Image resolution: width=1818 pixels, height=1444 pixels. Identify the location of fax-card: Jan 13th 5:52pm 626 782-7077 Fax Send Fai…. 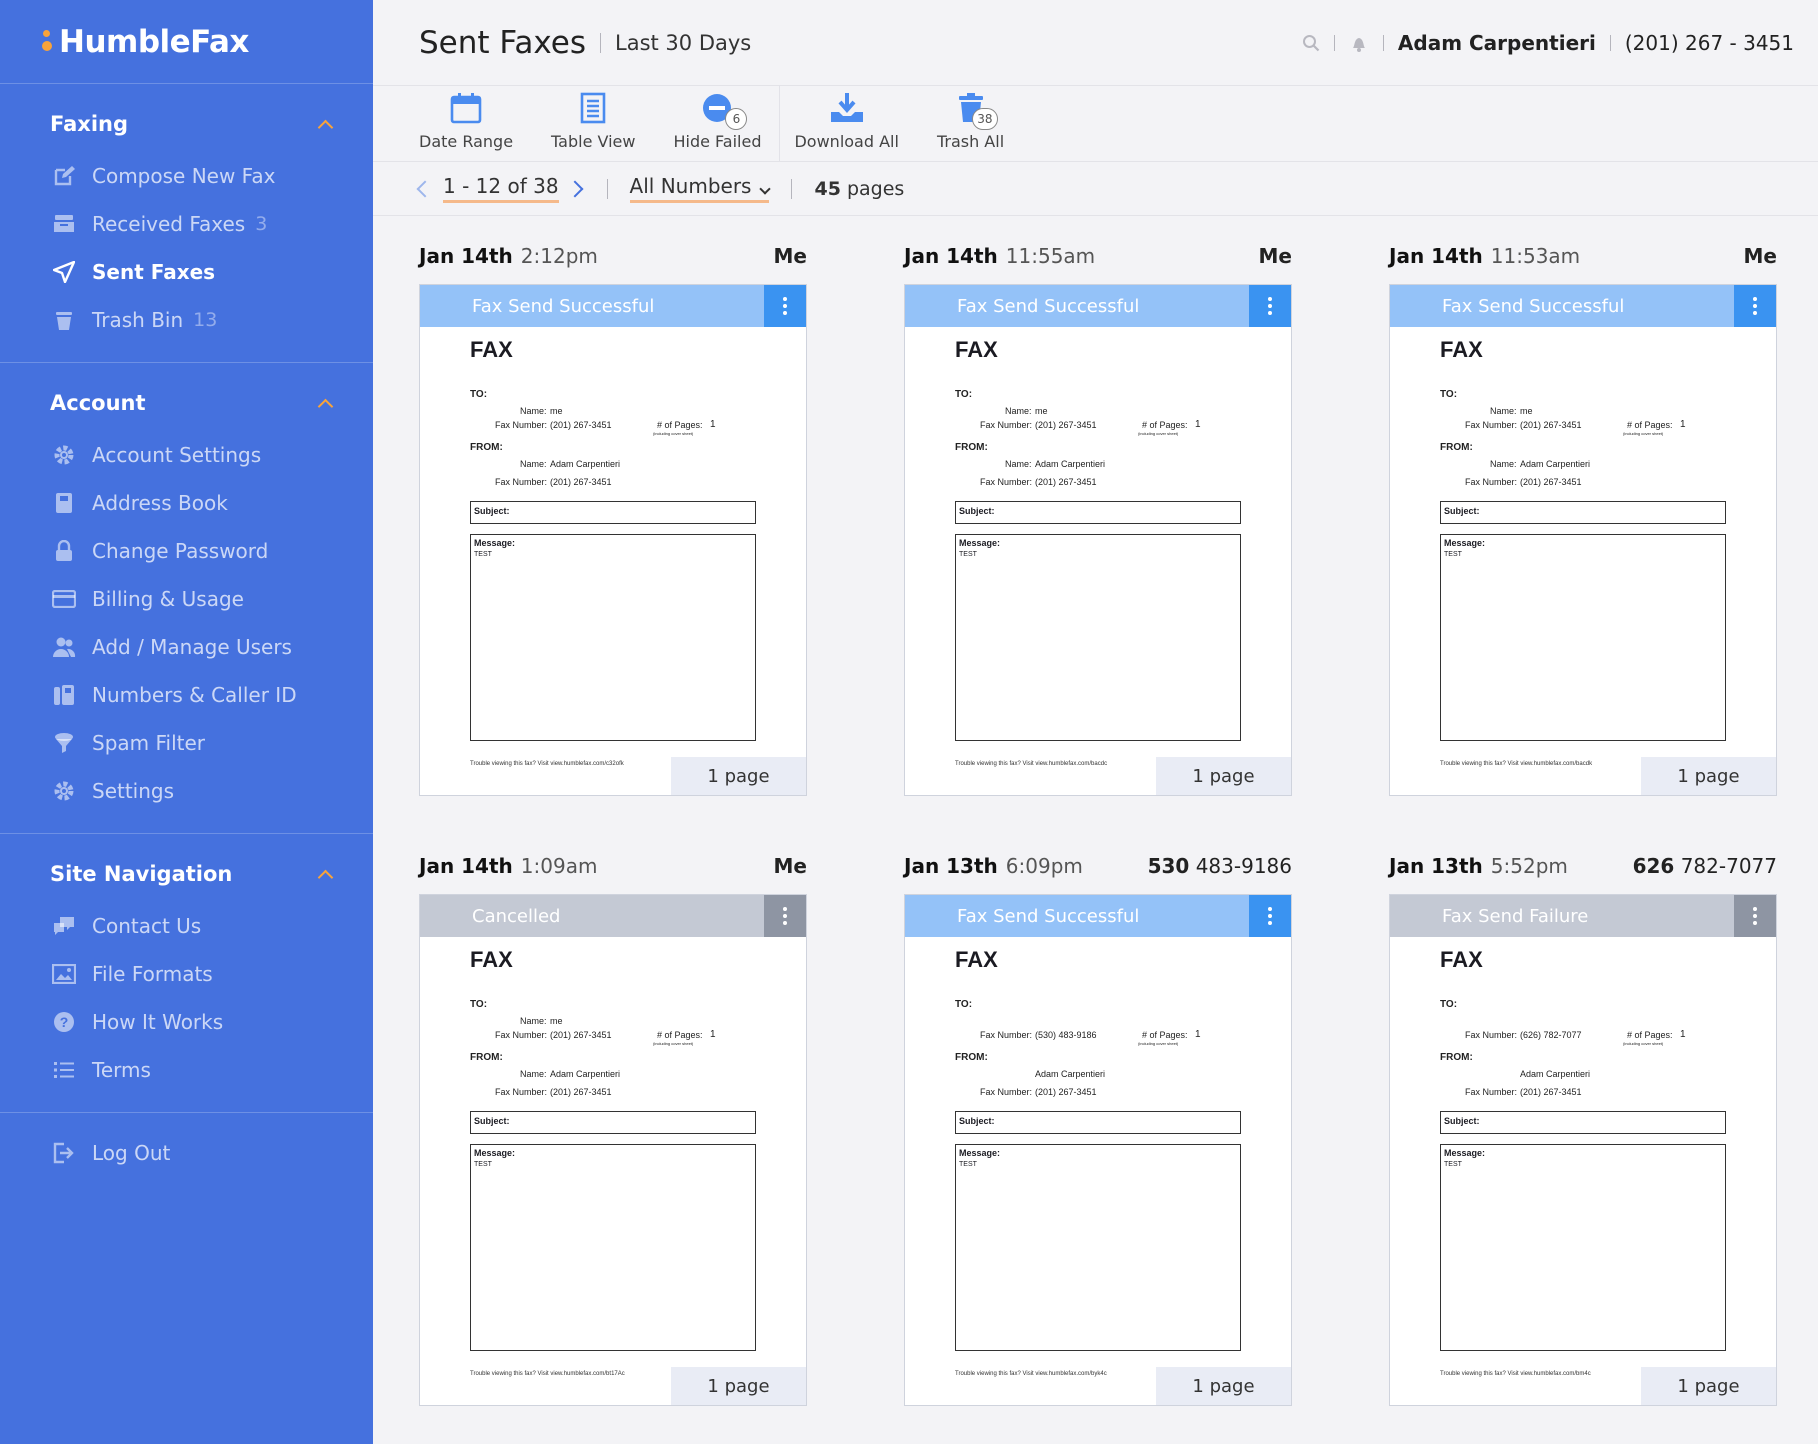
(1583, 1126).